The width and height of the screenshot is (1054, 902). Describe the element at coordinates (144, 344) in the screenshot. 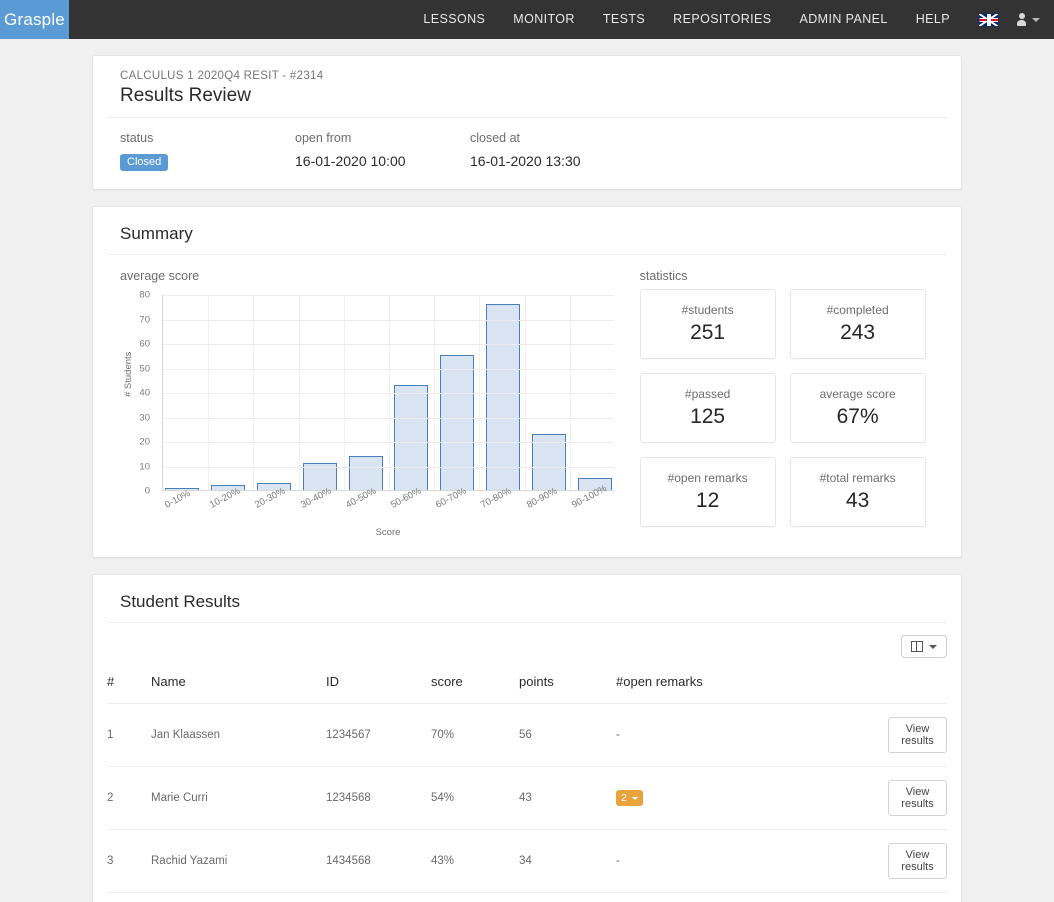

I see `chart-y-tick-label: 60` at that location.